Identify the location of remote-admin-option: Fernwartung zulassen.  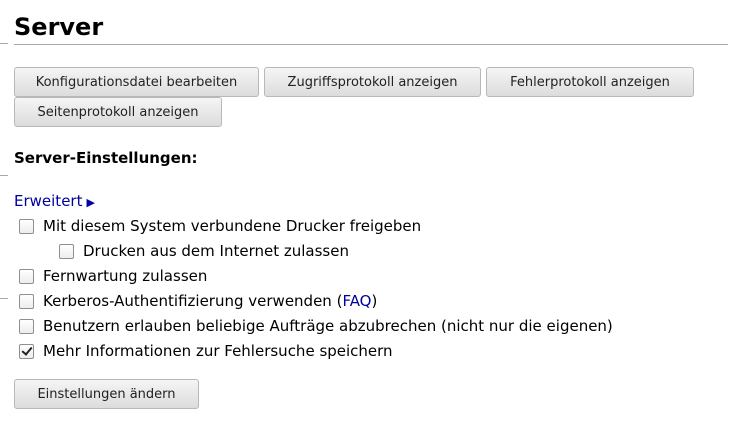
(113, 276).